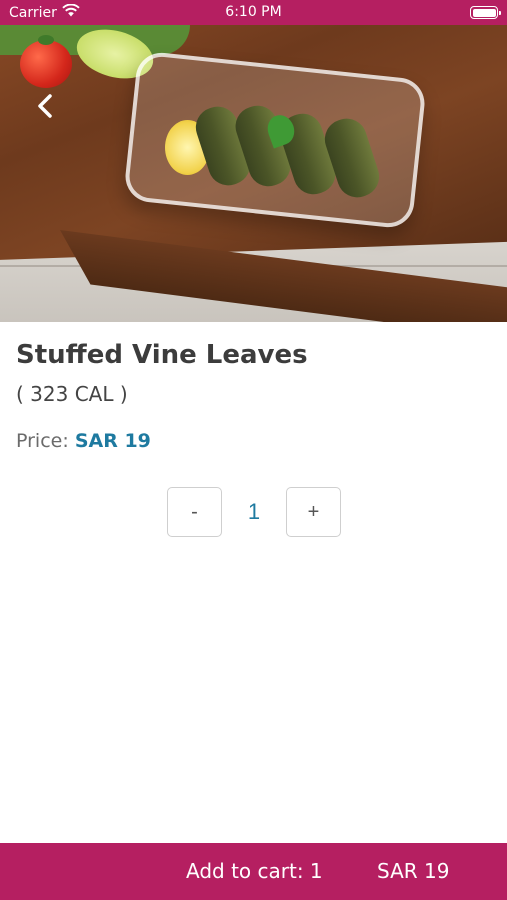 The height and width of the screenshot is (900, 507). What do you see at coordinates (485, 12) in the screenshot?
I see `battery-icon` at bounding box center [485, 12].